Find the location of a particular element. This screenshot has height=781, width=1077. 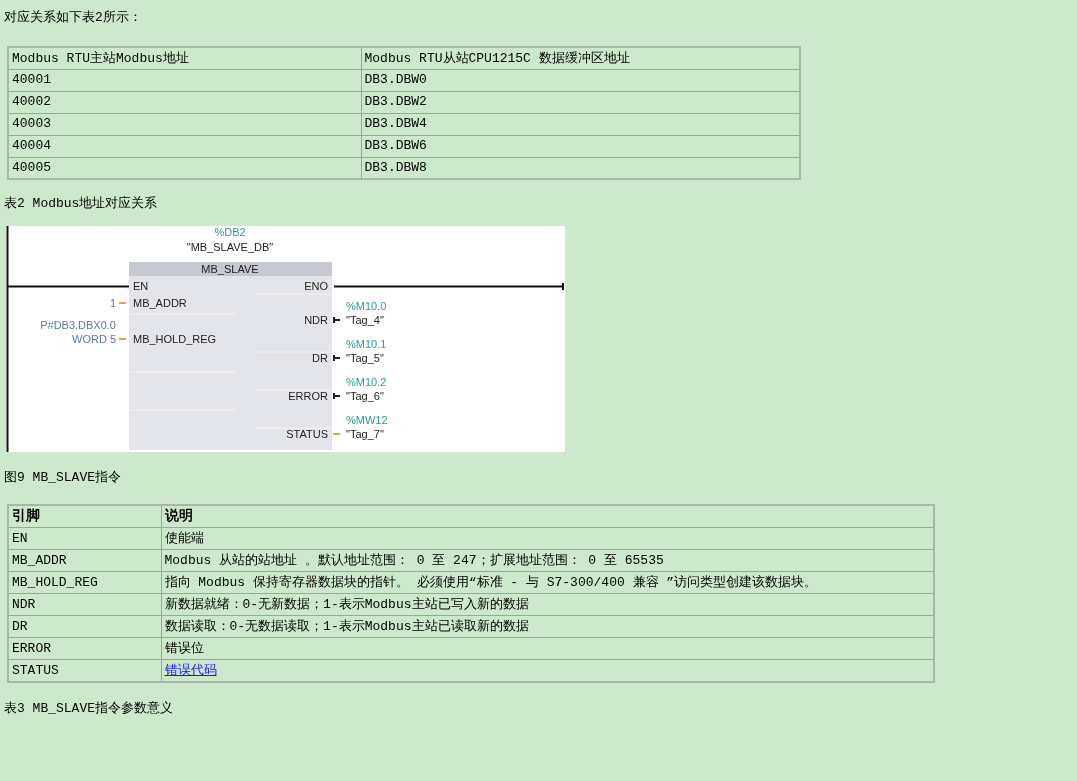

column-header: 说明 is located at coordinates (547, 516).